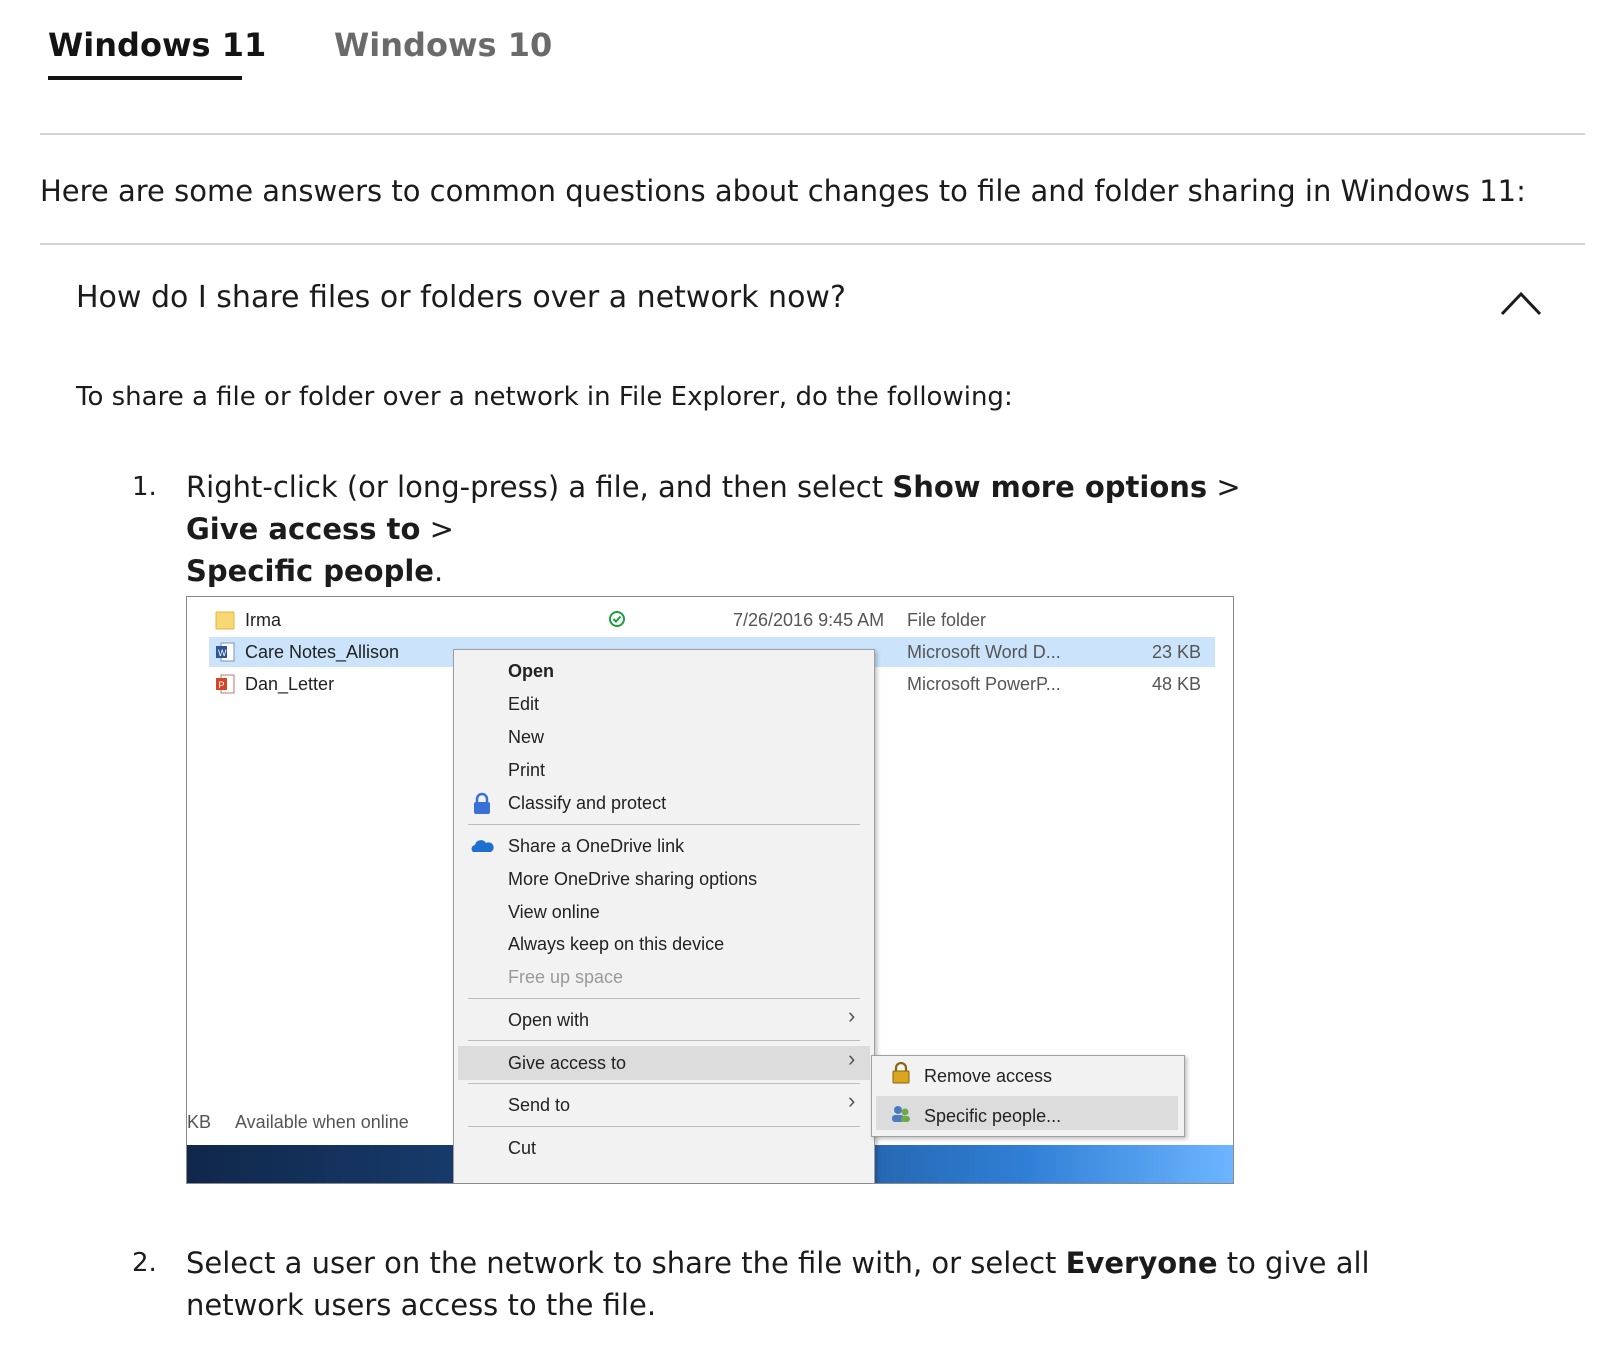  What do you see at coordinates (567, 1063) in the screenshot?
I see `menu-item-give-access-to: Give access to` at bounding box center [567, 1063].